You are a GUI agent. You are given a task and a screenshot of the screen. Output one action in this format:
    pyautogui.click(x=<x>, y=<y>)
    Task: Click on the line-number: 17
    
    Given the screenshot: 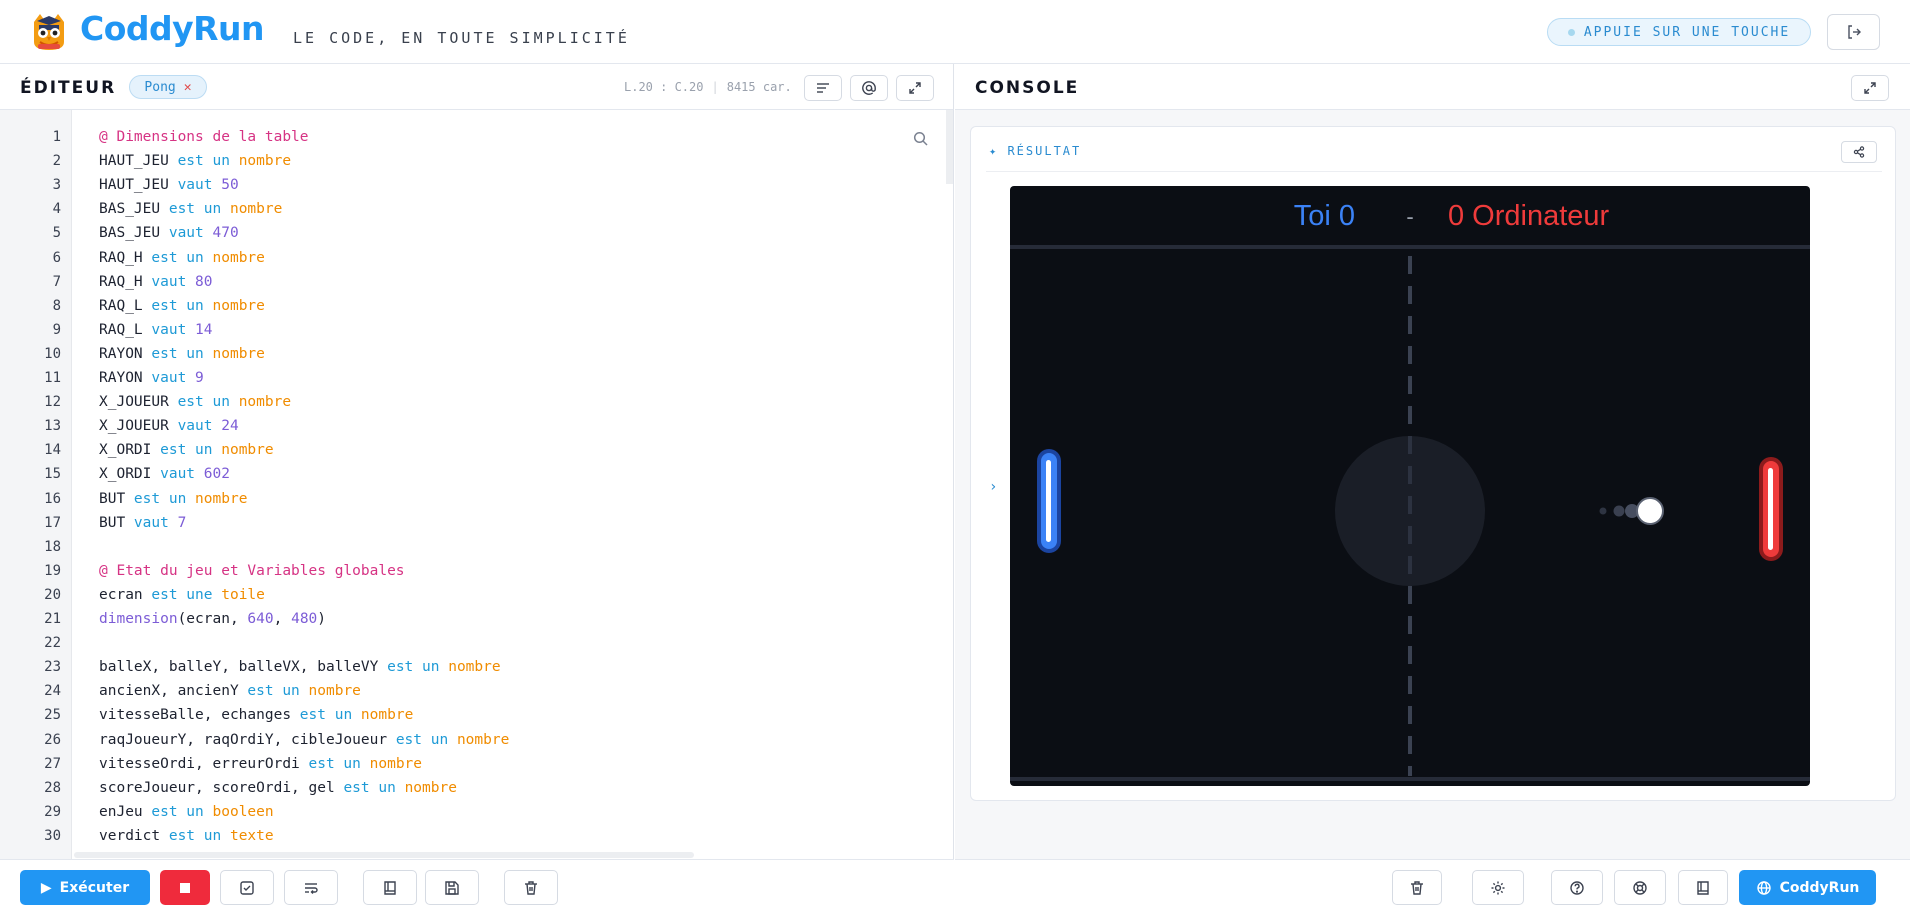 What is the action you would take?
    pyautogui.click(x=52, y=522)
    